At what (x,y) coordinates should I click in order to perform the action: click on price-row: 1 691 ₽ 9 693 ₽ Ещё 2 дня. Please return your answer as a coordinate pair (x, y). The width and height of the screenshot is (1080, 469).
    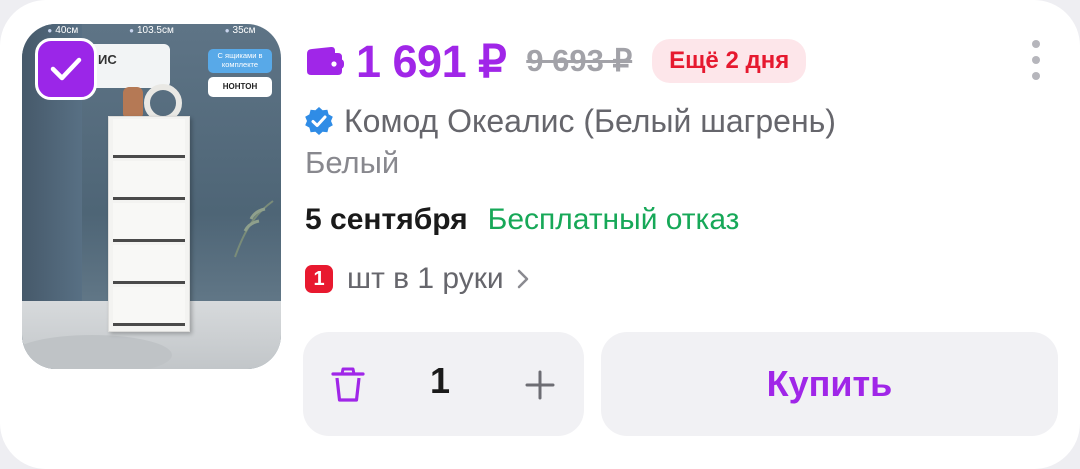
    Looking at the image, I should click on (555, 61).